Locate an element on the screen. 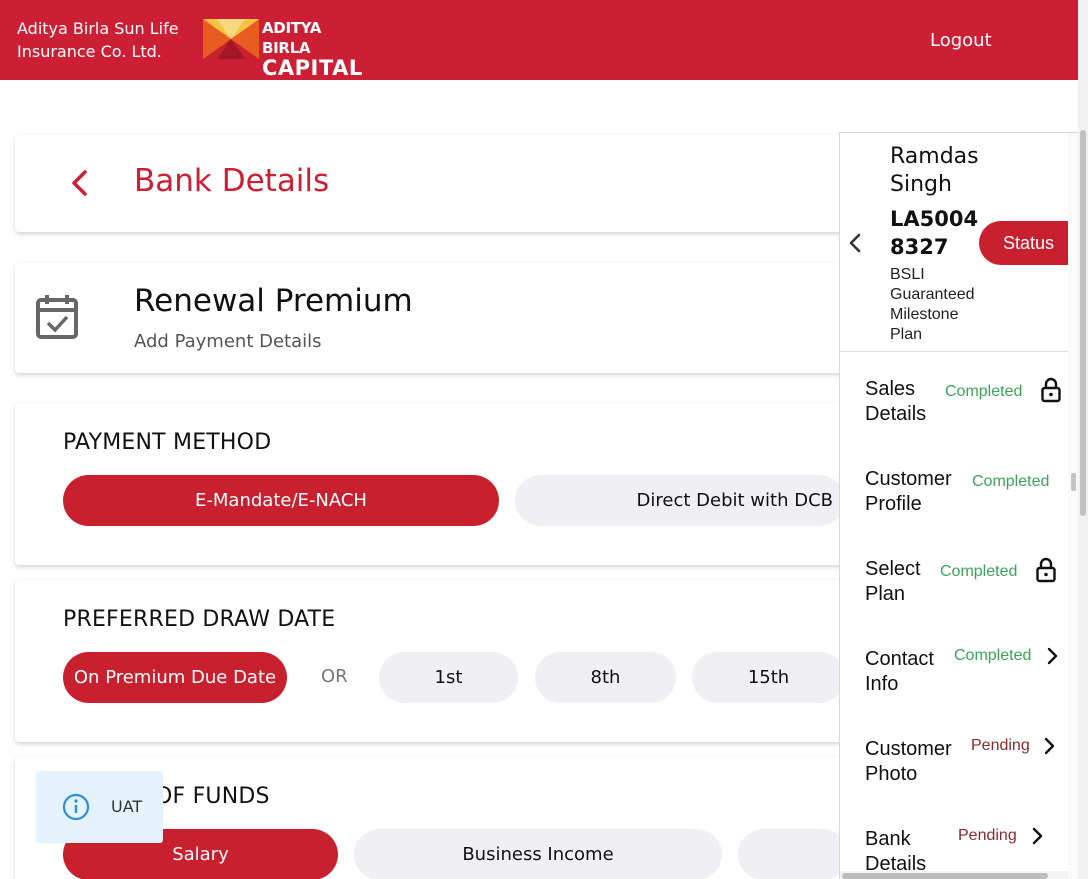  draw-option-due-date: On Premium Due Date is located at coordinates (175, 677).